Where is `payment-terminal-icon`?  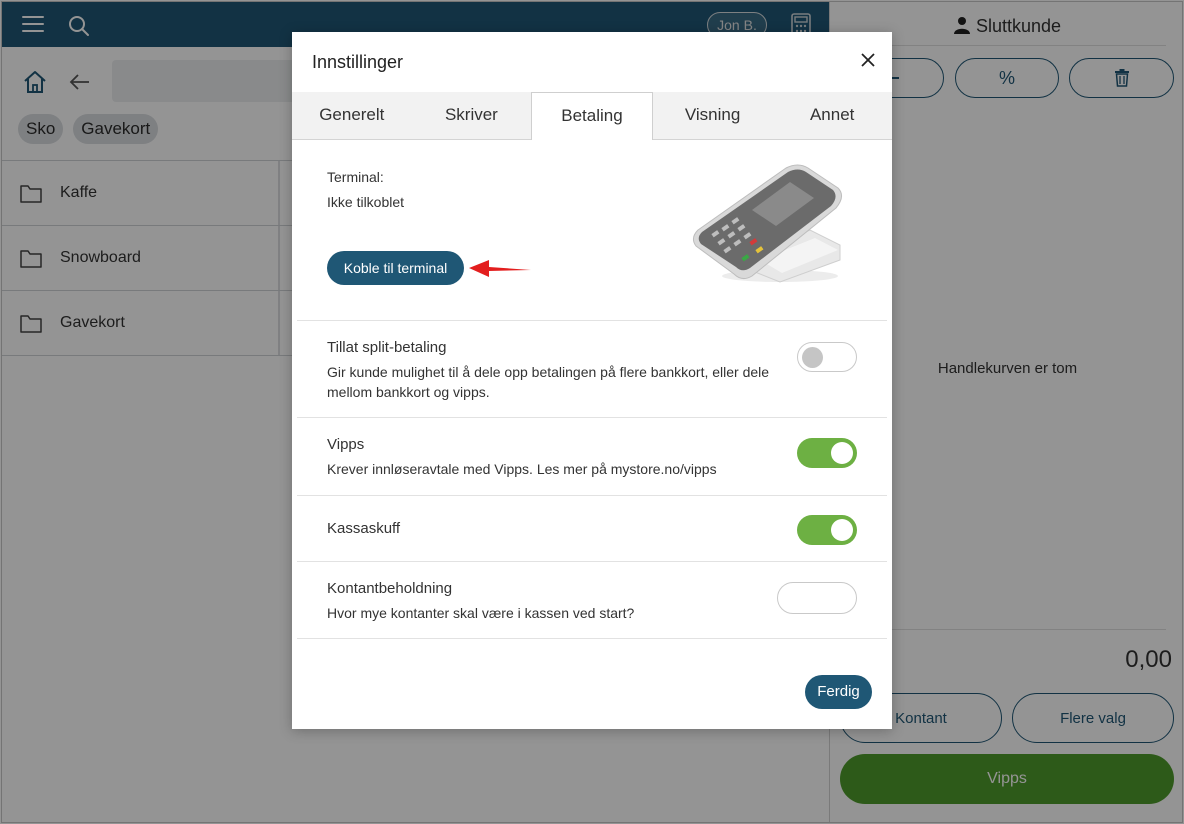 payment-terminal-icon is located at coordinates (767, 223).